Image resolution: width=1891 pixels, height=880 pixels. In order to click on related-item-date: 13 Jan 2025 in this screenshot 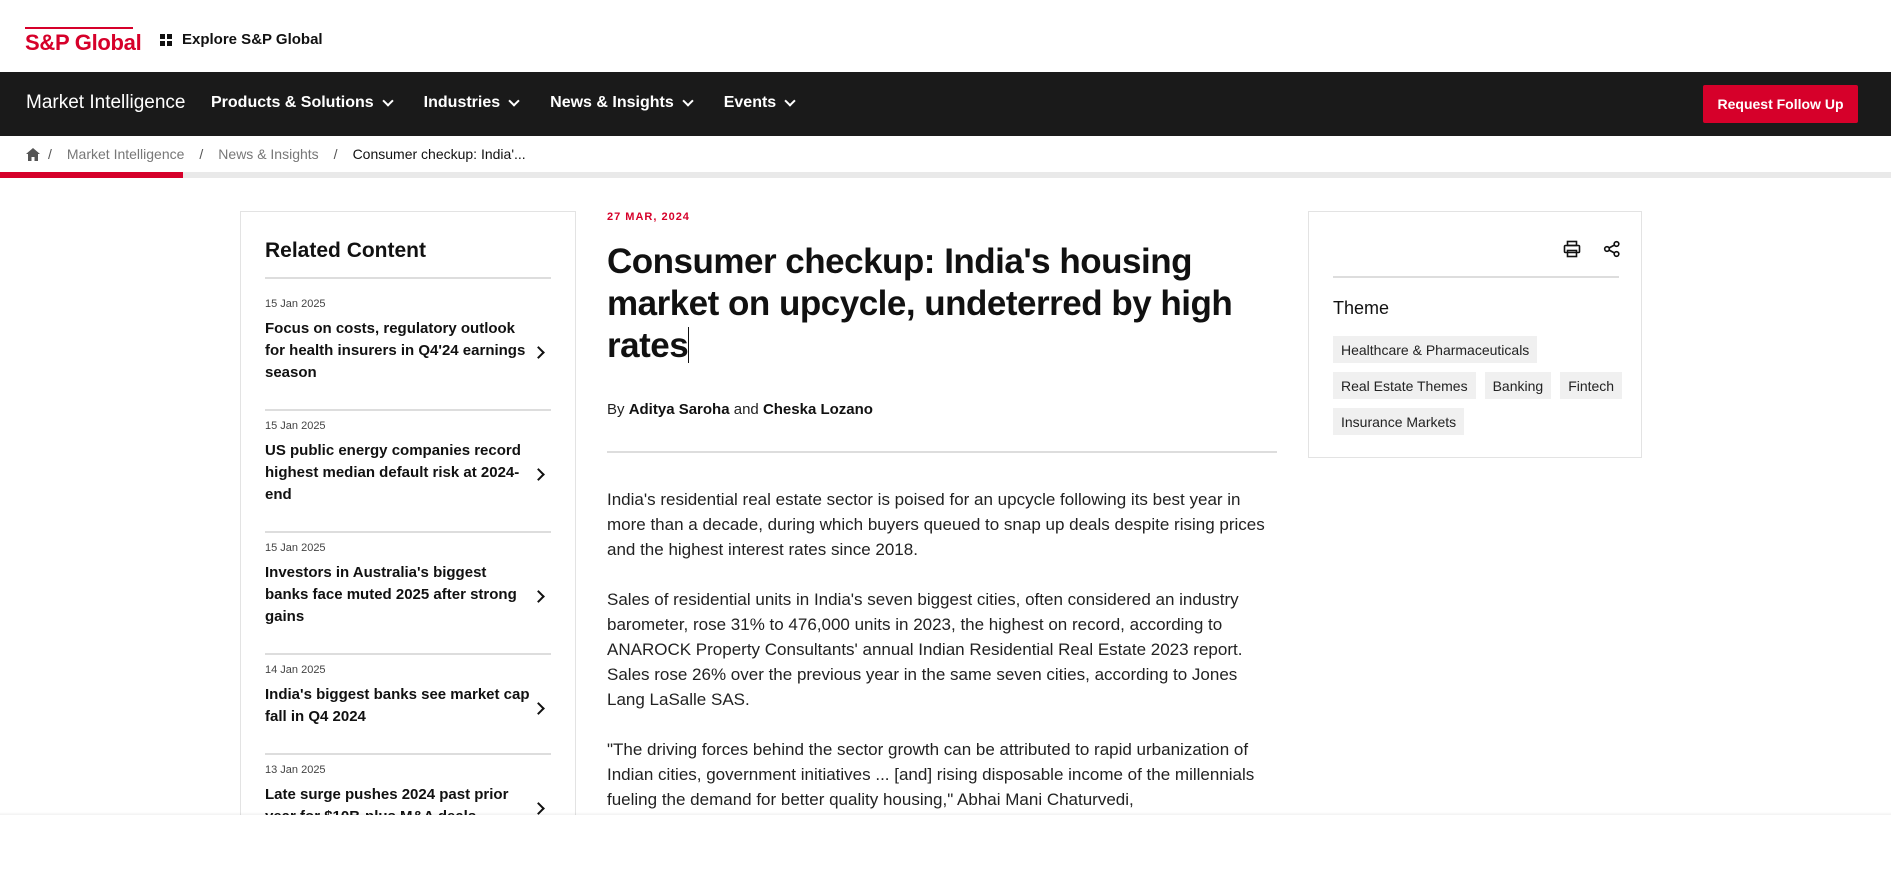, I will do `click(295, 770)`.